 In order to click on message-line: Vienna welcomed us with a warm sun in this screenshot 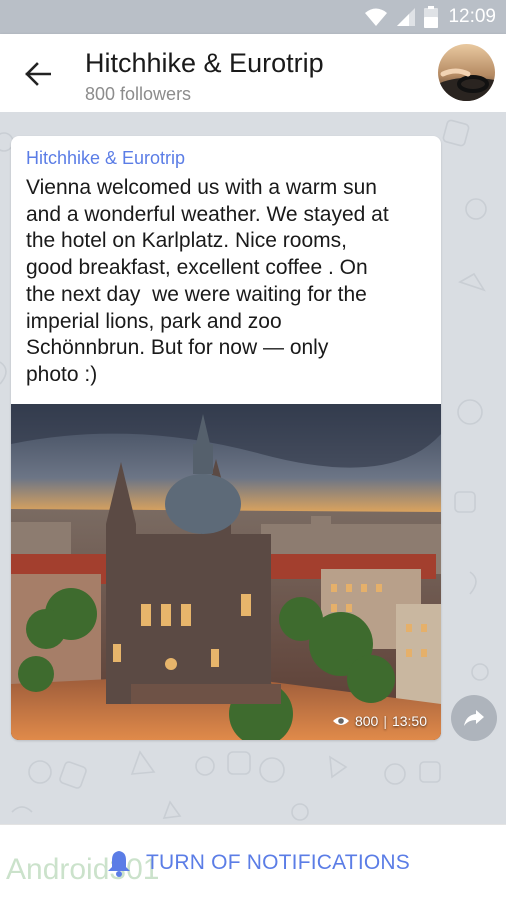, I will do `click(201, 187)`.